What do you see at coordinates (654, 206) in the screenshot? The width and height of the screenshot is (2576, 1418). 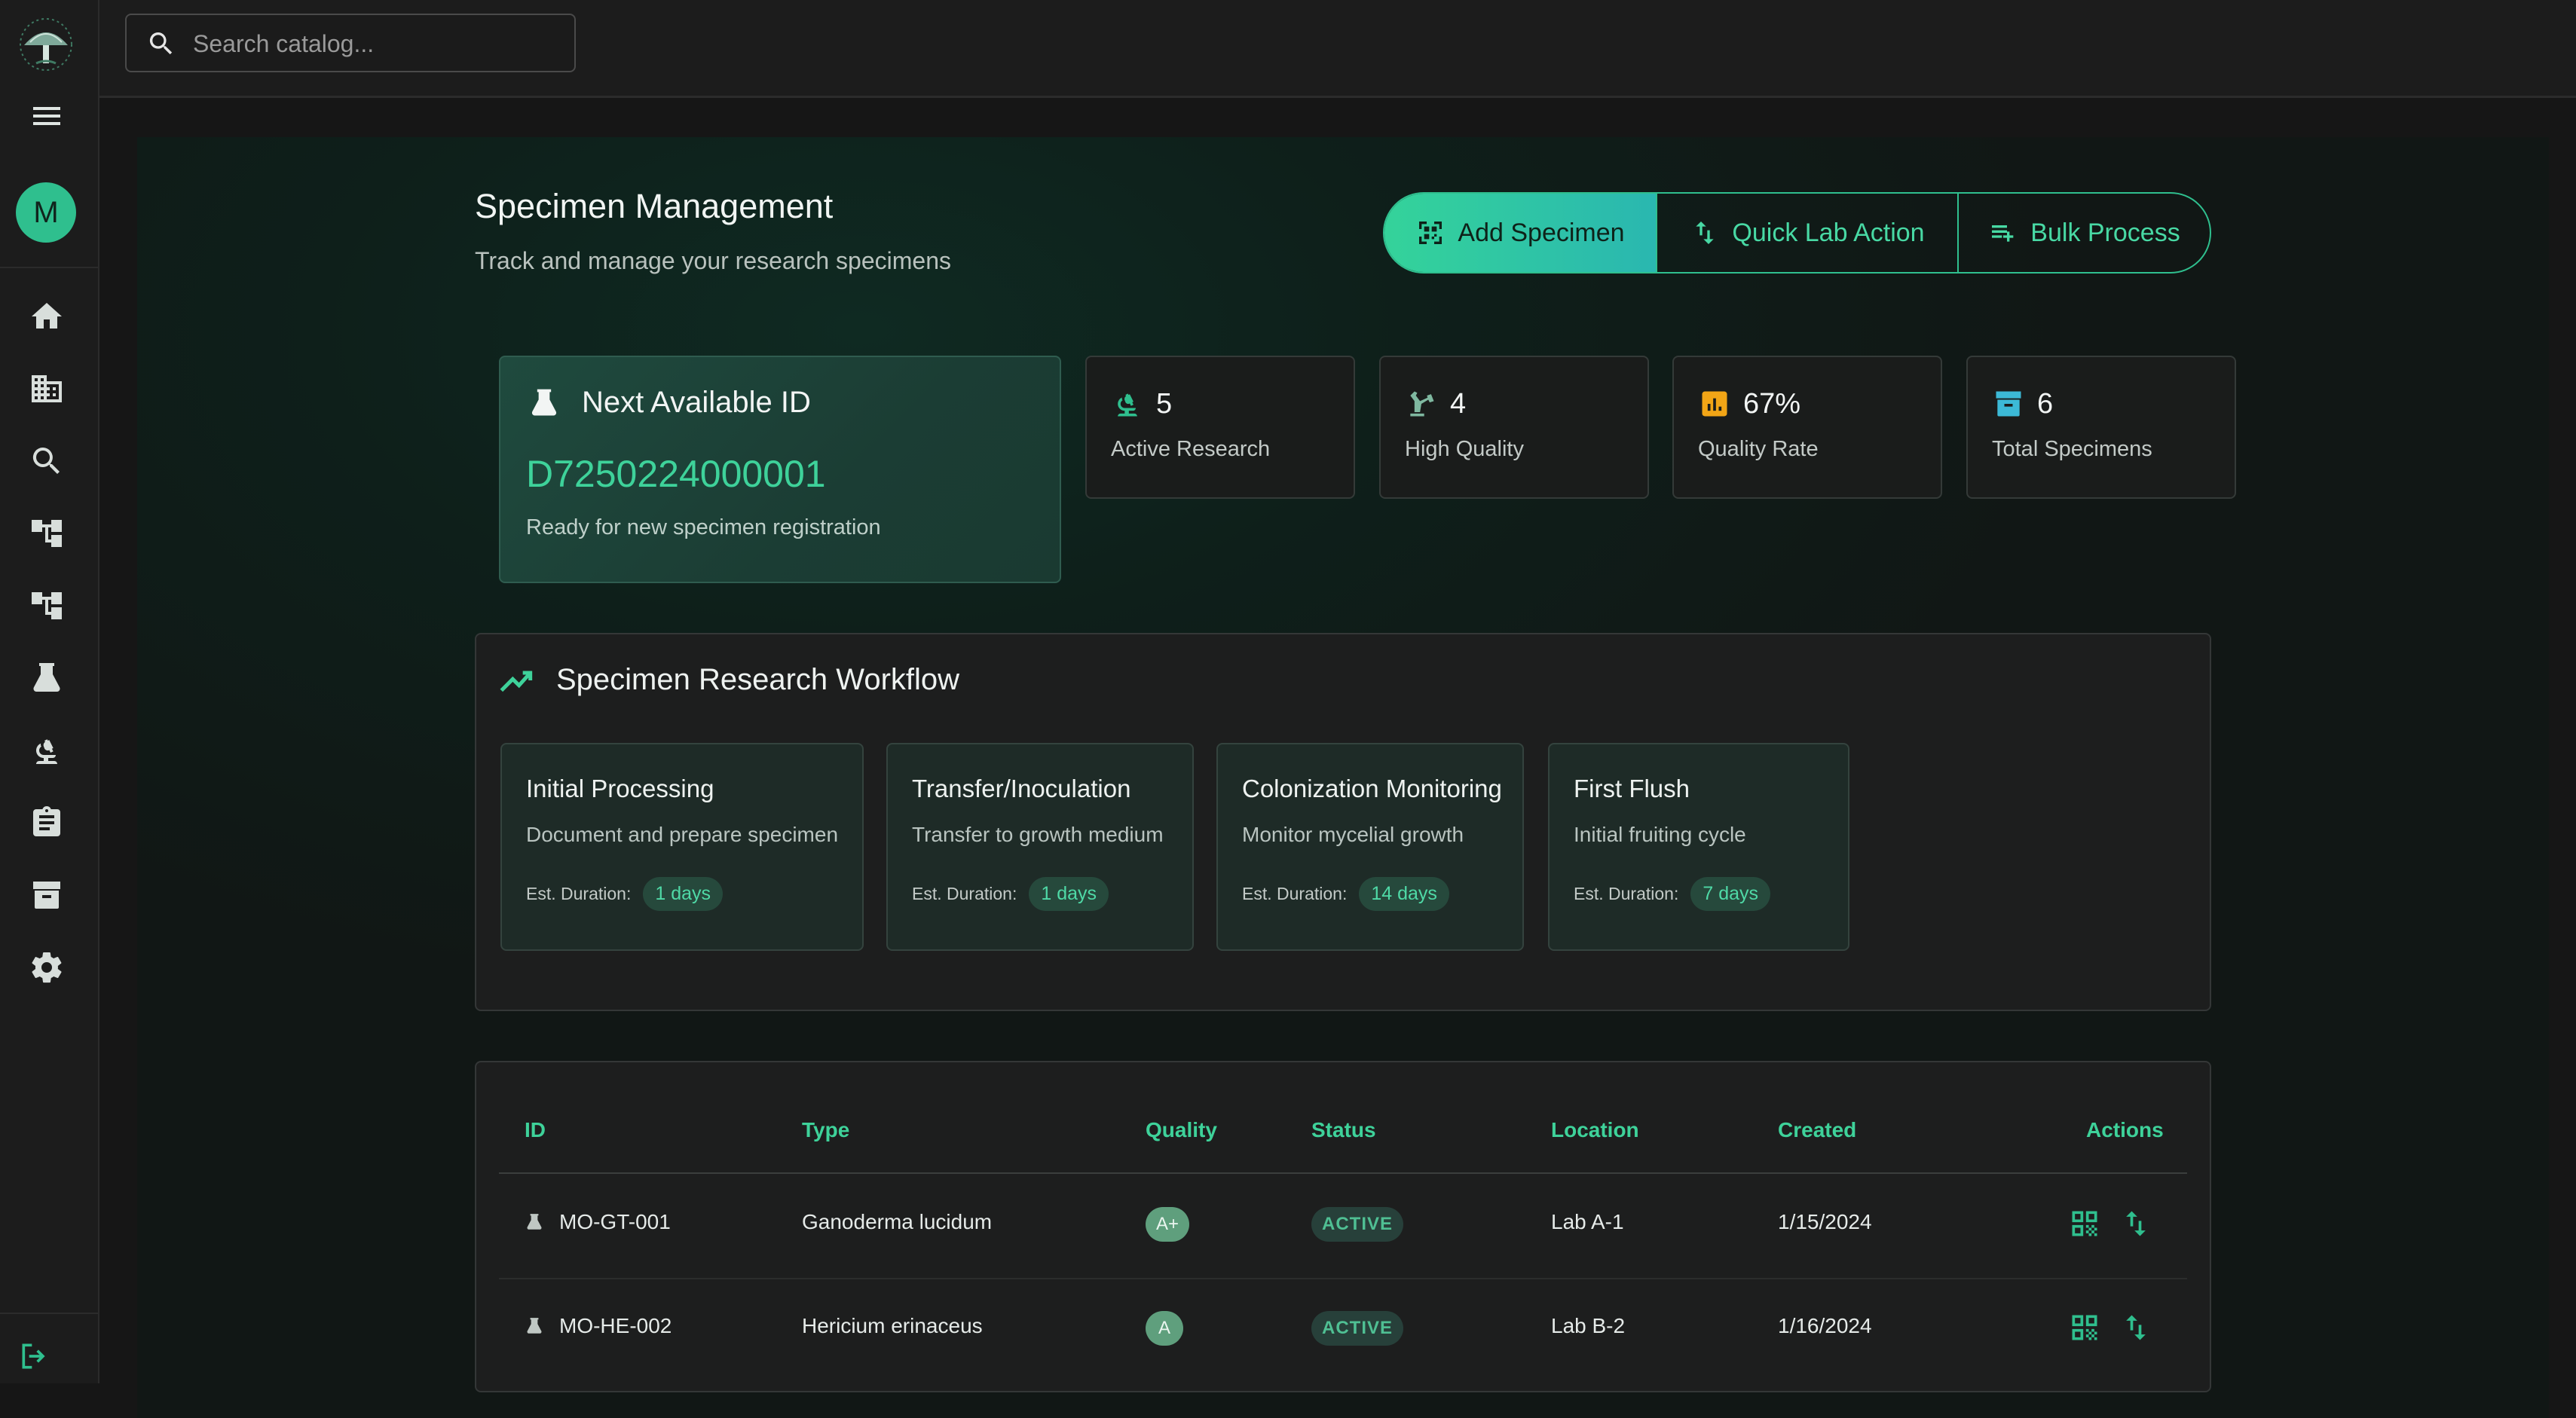 I see `page-title: Specimen Management` at bounding box center [654, 206].